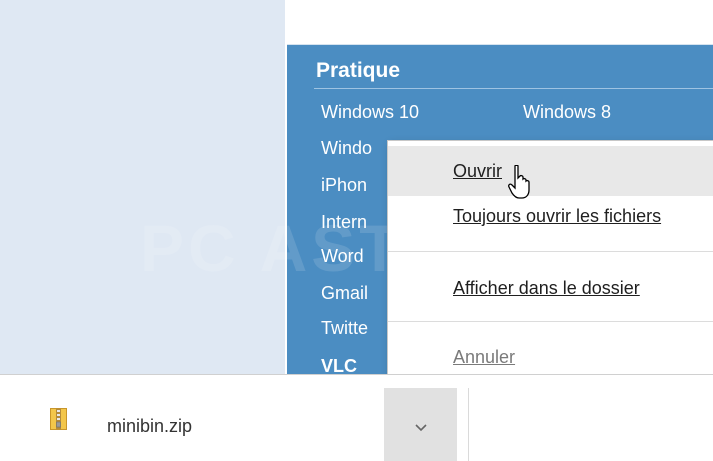  Describe the element at coordinates (421, 428) in the screenshot. I see `chevron-down-icon` at that location.